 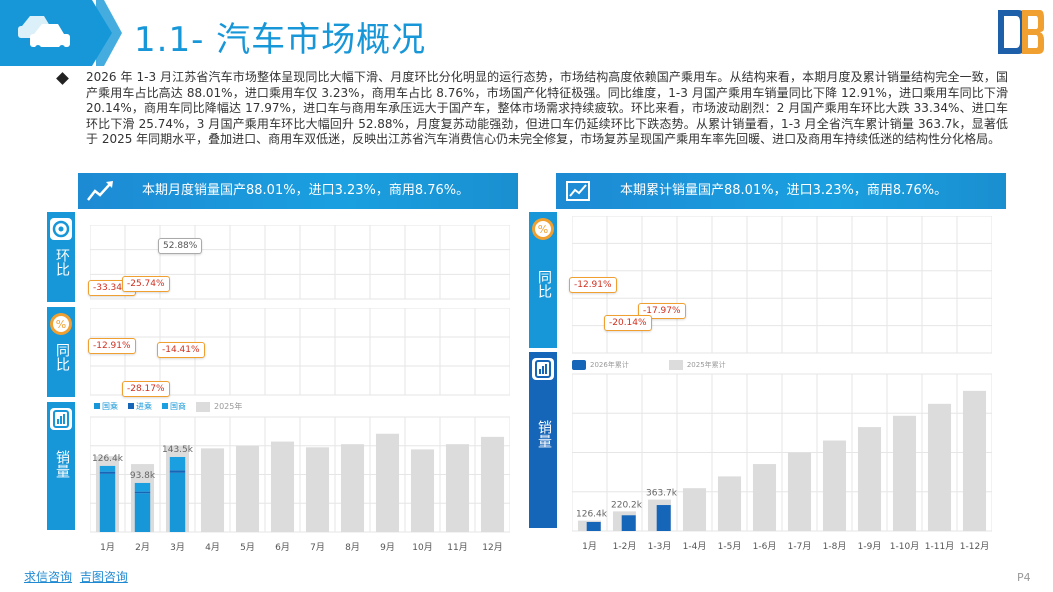 I want to click on x-tick-label: 1-7月, so click(x=800, y=546).